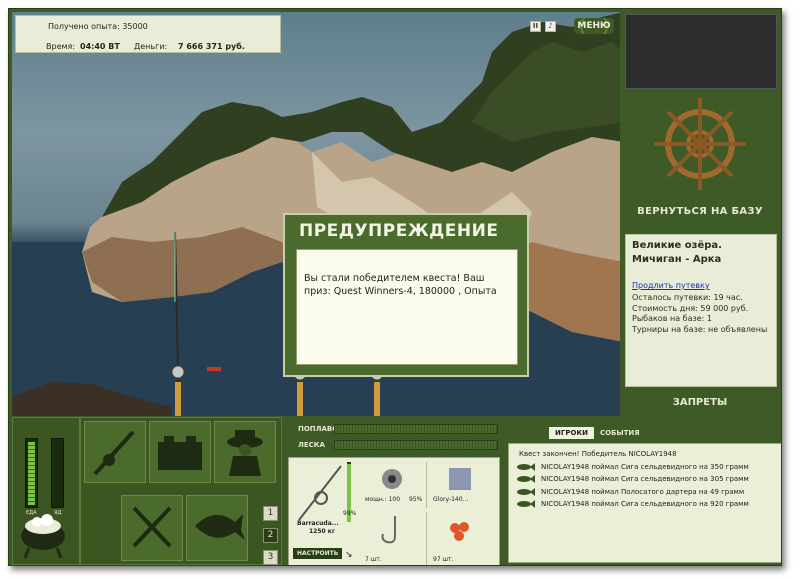 Image resolution: width=800 pixels, height=579 pixels. What do you see at coordinates (598, 454) in the screenshot?
I see `quest-finished-message: Квест закончен! Победитель NICOLAY1948` at bounding box center [598, 454].